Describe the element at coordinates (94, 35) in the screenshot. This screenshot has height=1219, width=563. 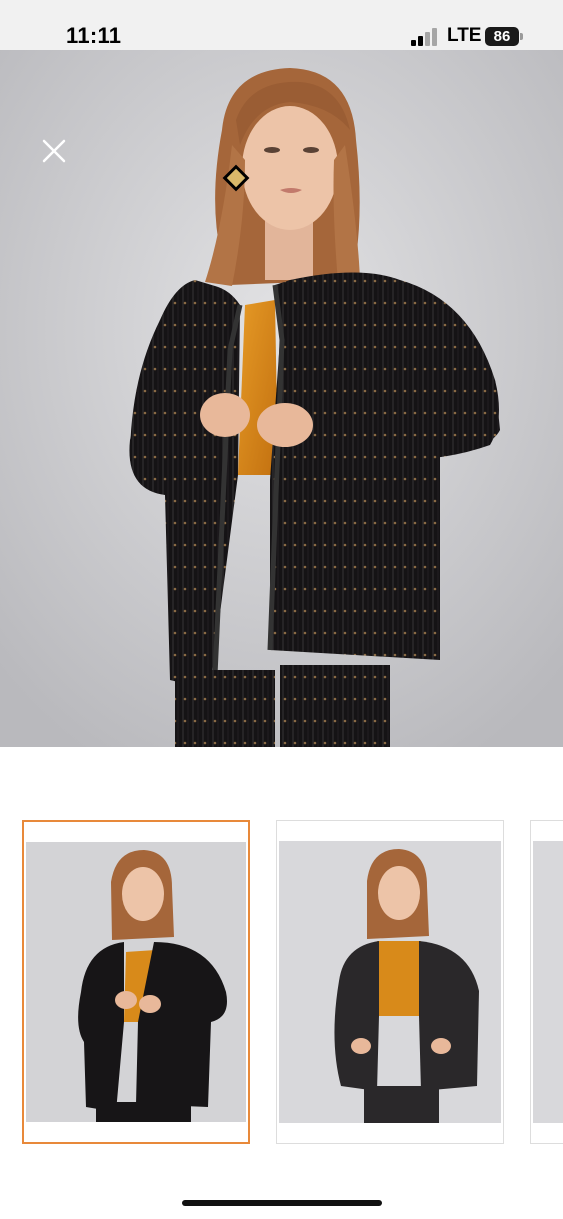
I see `status-time: 11:11` at that location.